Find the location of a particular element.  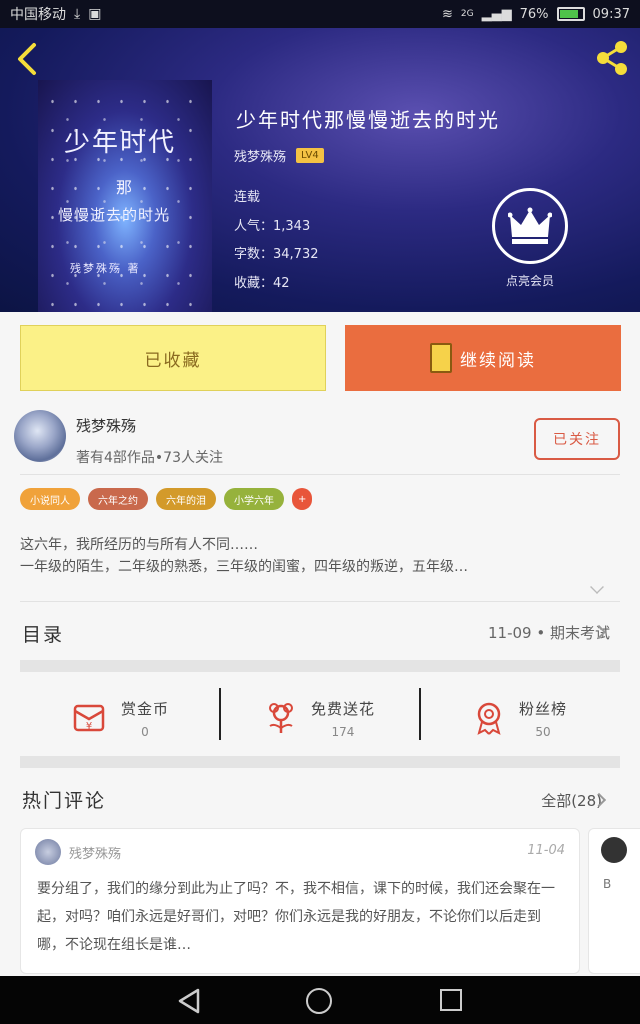

header-author-name: 残梦殊殇 is located at coordinates (260, 157).